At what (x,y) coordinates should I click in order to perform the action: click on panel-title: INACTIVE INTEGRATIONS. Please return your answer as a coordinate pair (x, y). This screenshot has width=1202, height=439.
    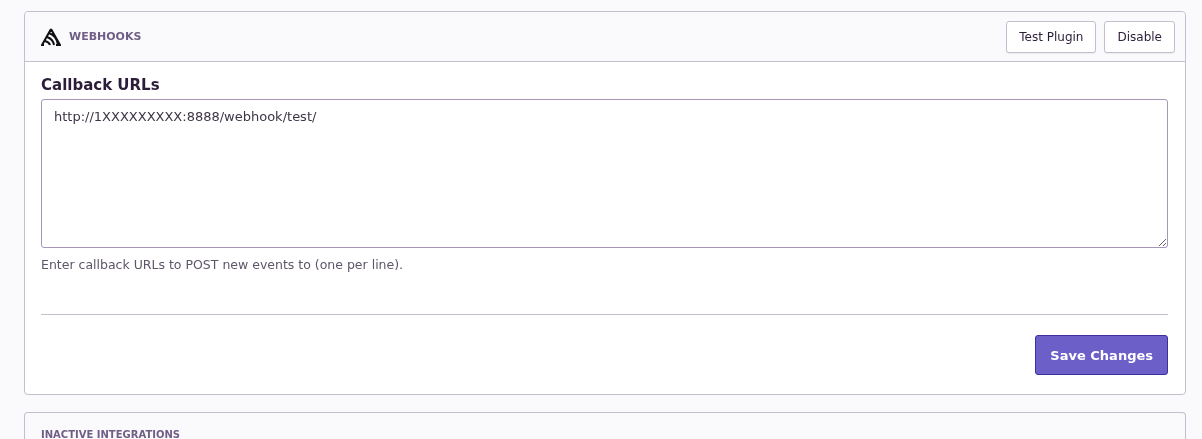
    Looking at the image, I should click on (110, 434).